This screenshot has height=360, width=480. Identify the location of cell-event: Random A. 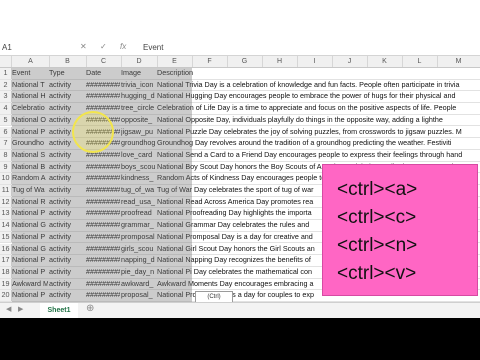
(30, 178).